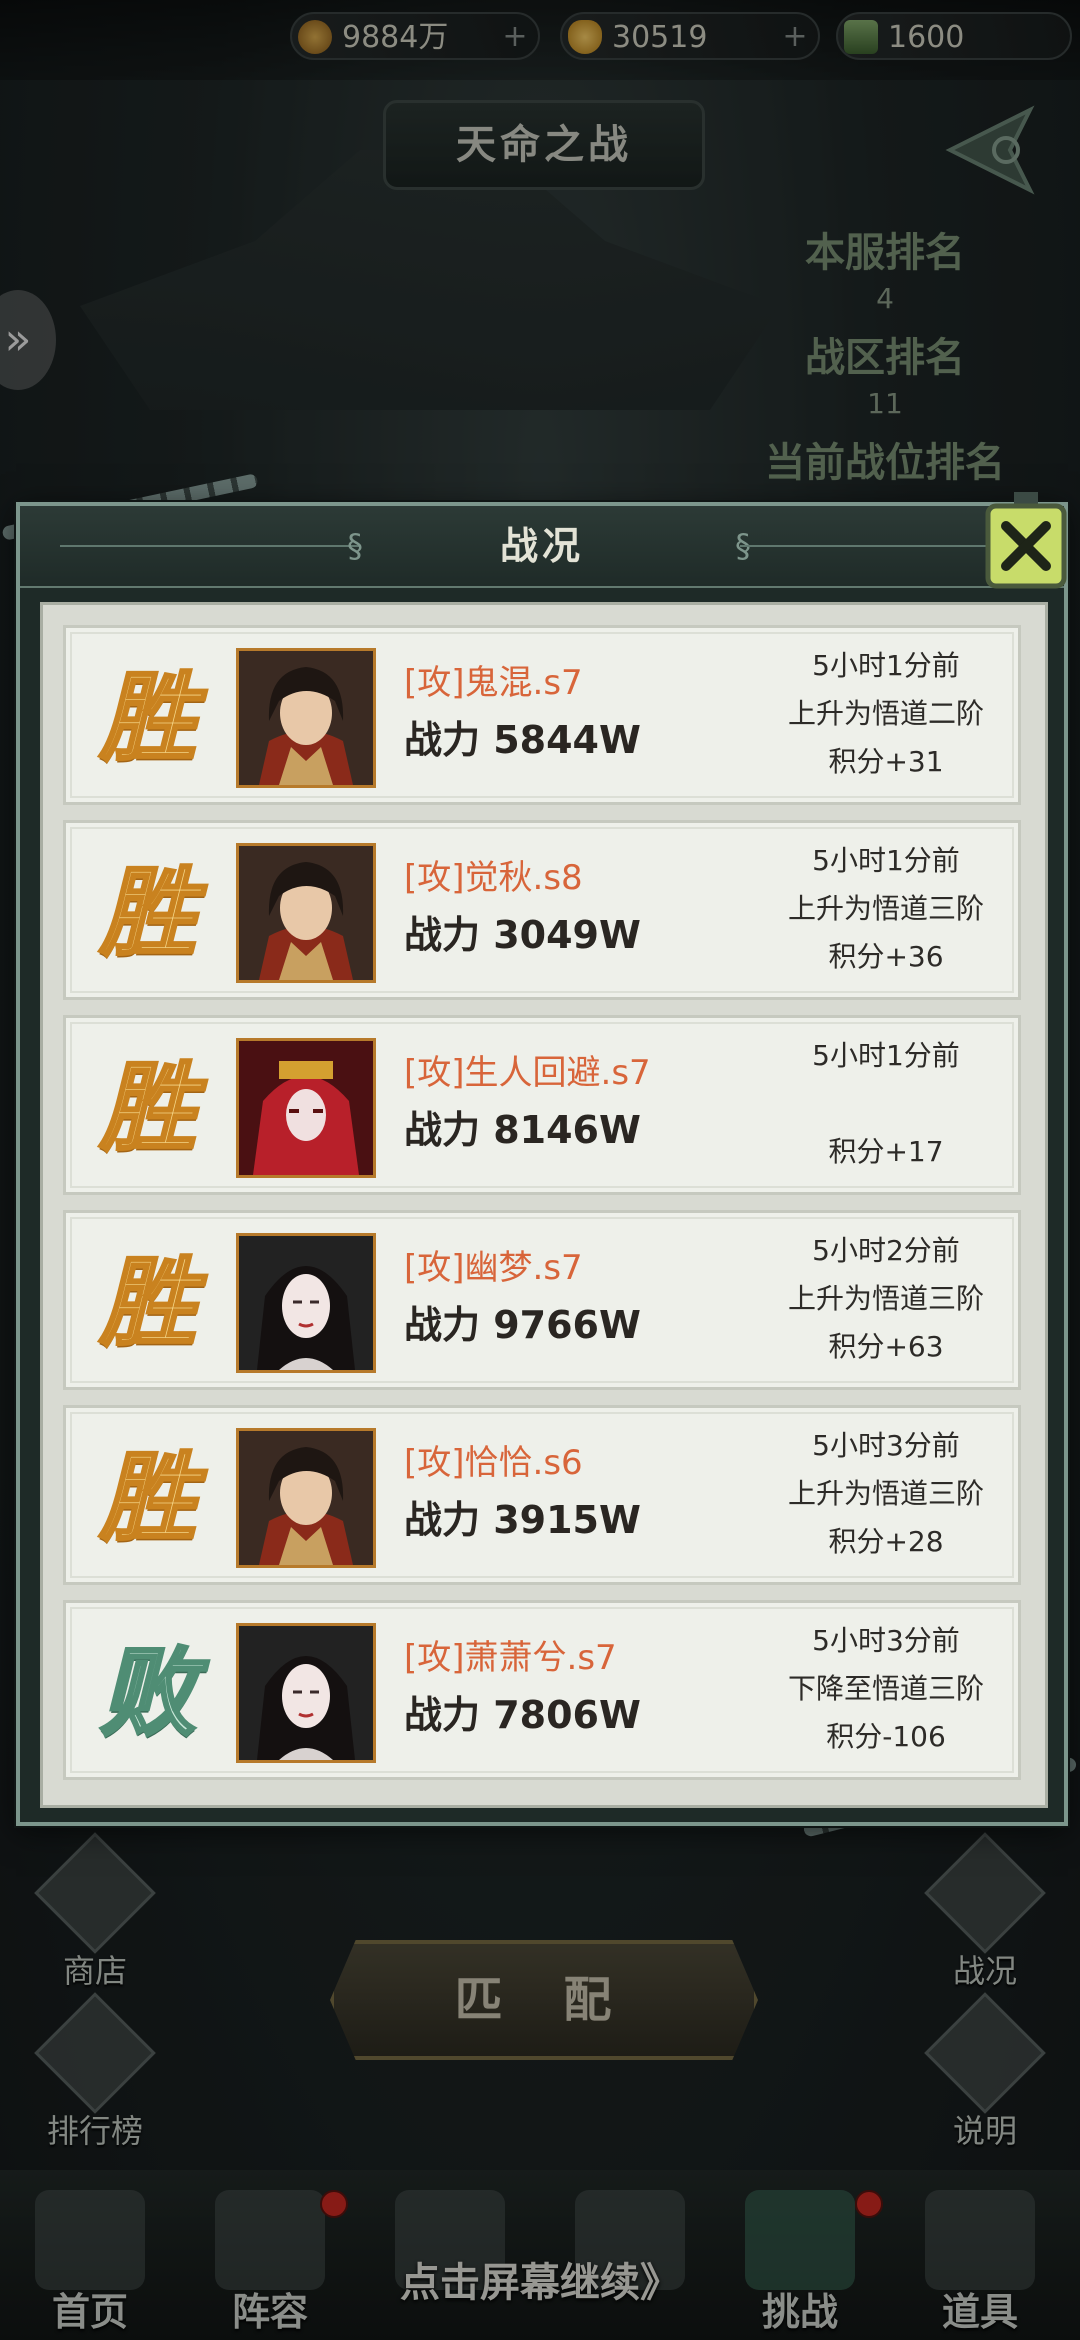  What do you see at coordinates (886, 1346) in the screenshot?
I see `points-change: 积分+63` at bounding box center [886, 1346].